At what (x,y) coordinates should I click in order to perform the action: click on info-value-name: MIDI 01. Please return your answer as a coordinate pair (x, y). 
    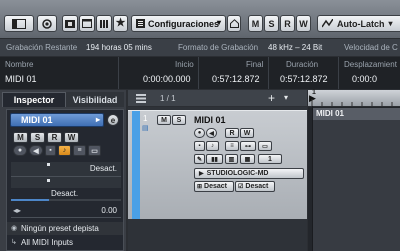
    Looking at the image, I should click on (21, 79).